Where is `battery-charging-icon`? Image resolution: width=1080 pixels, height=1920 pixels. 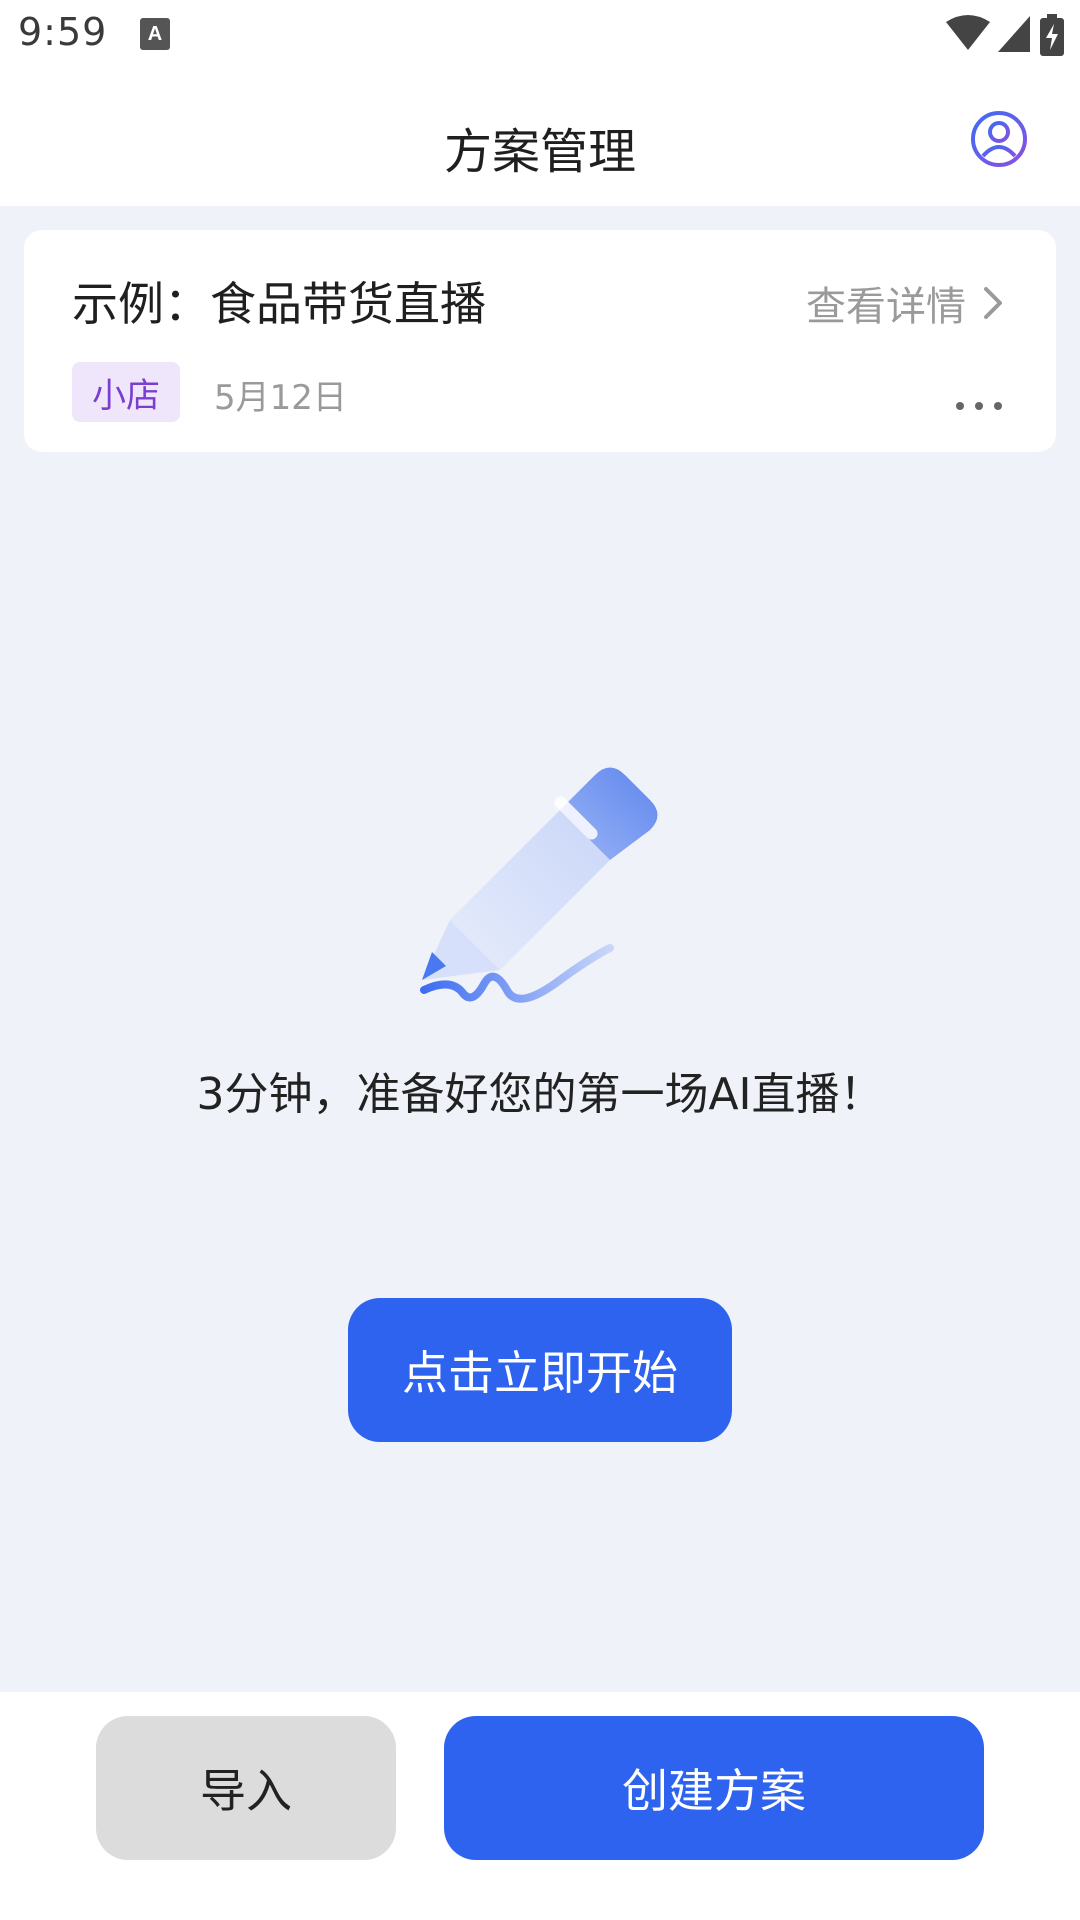 battery-charging-icon is located at coordinates (1052, 35).